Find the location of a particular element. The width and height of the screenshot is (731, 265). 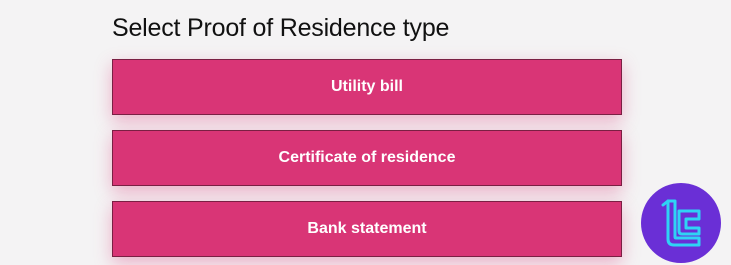

utility-bill-button: Utility bill is located at coordinates (367, 87).